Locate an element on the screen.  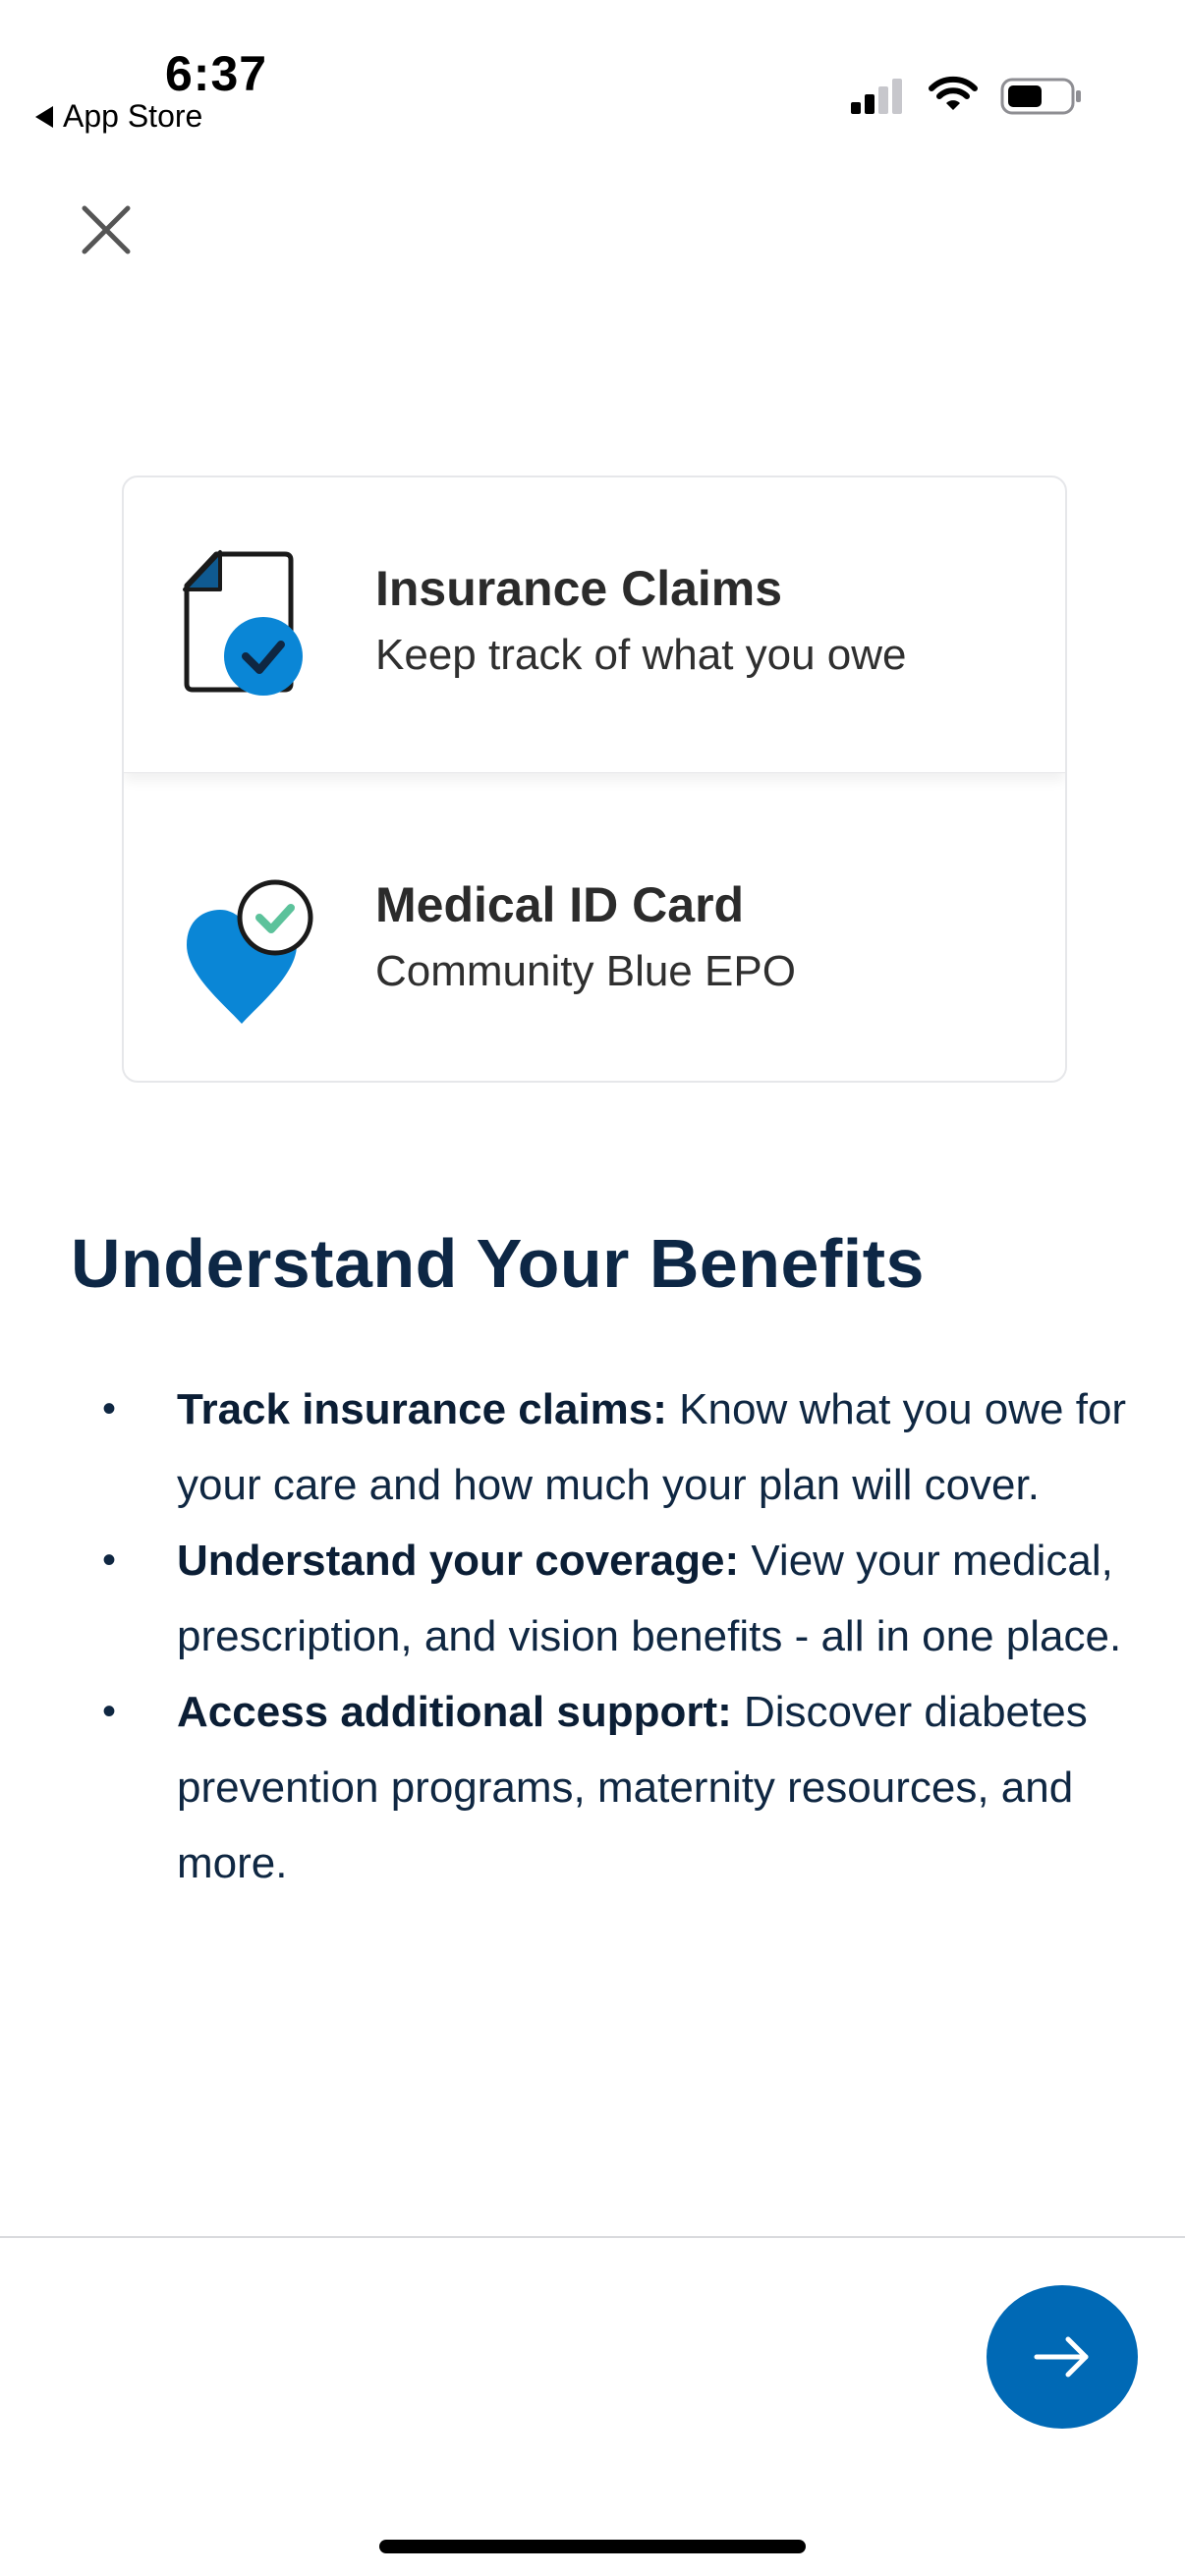
next-button is located at coordinates (1062, 2357).